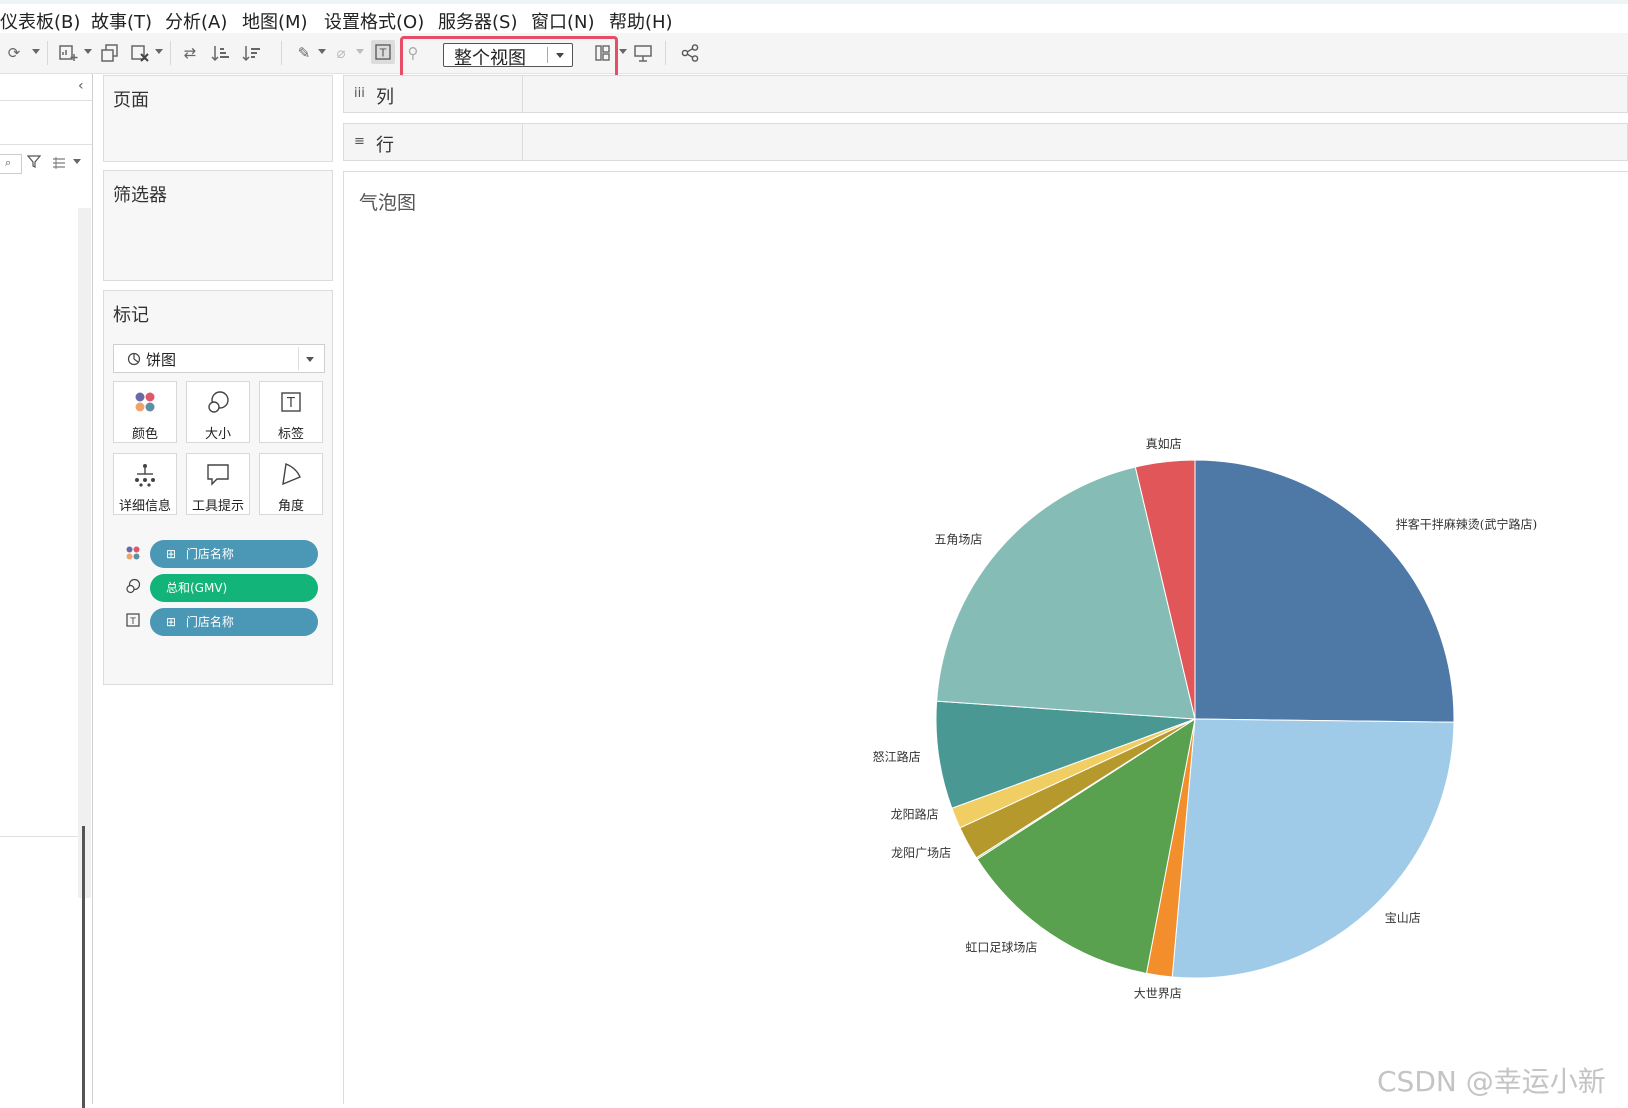 This screenshot has height=1108, width=1628. What do you see at coordinates (385, 145) in the screenshot?
I see `rows-shelf-label: 行` at bounding box center [385, 145].